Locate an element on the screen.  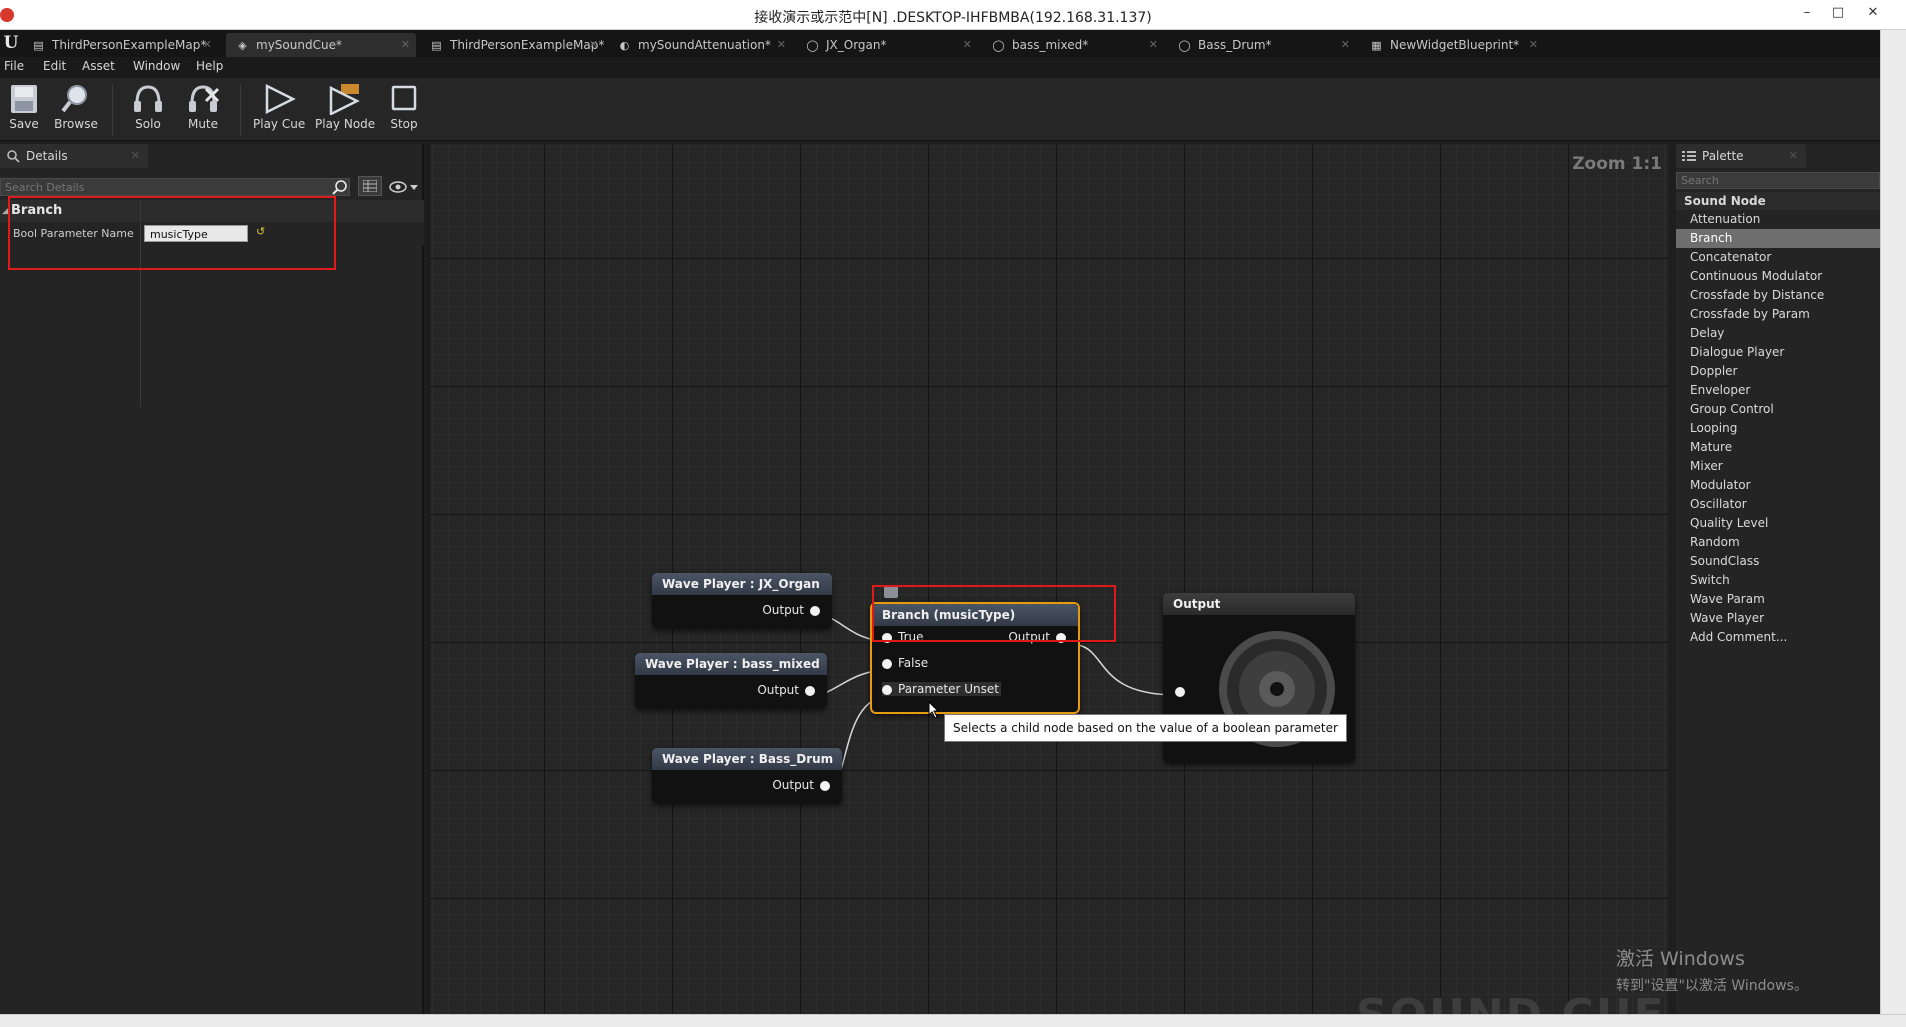
save-button: Save is located at coordinates (24, 110).